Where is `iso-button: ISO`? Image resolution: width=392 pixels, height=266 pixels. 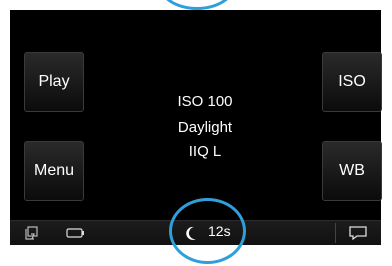 iso-button: ISO is located at coordinates (352, 82).